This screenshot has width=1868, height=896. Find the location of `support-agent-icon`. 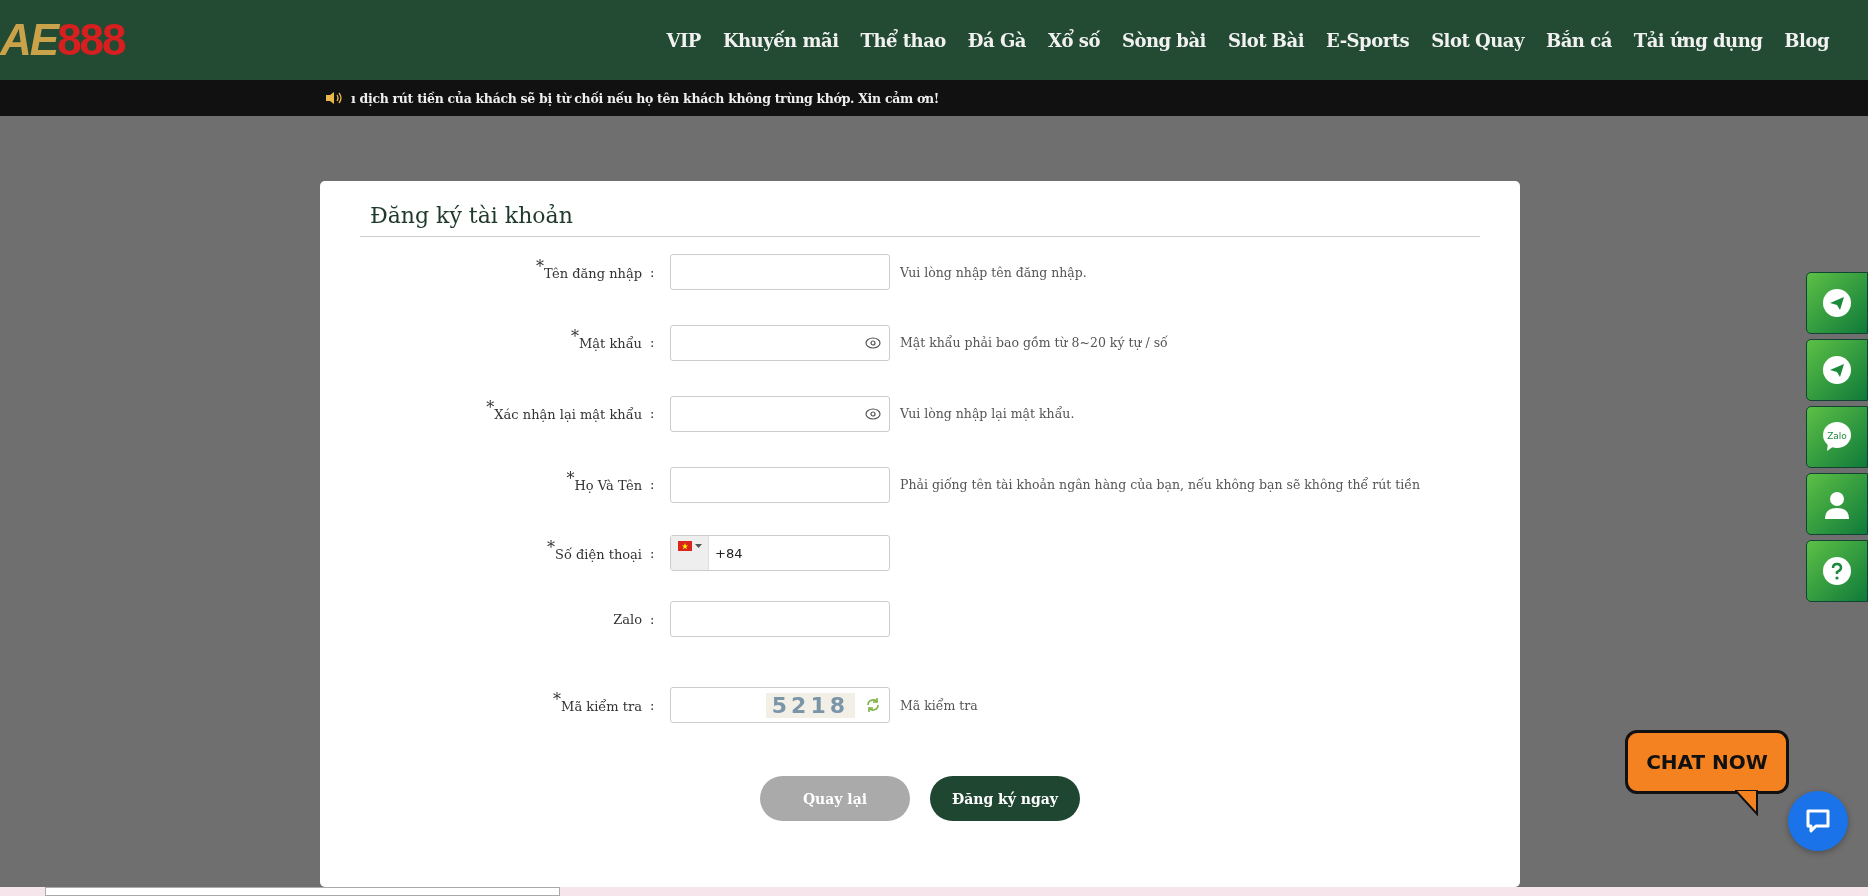

support-agent-icon is located at coordinates (1837, 504).